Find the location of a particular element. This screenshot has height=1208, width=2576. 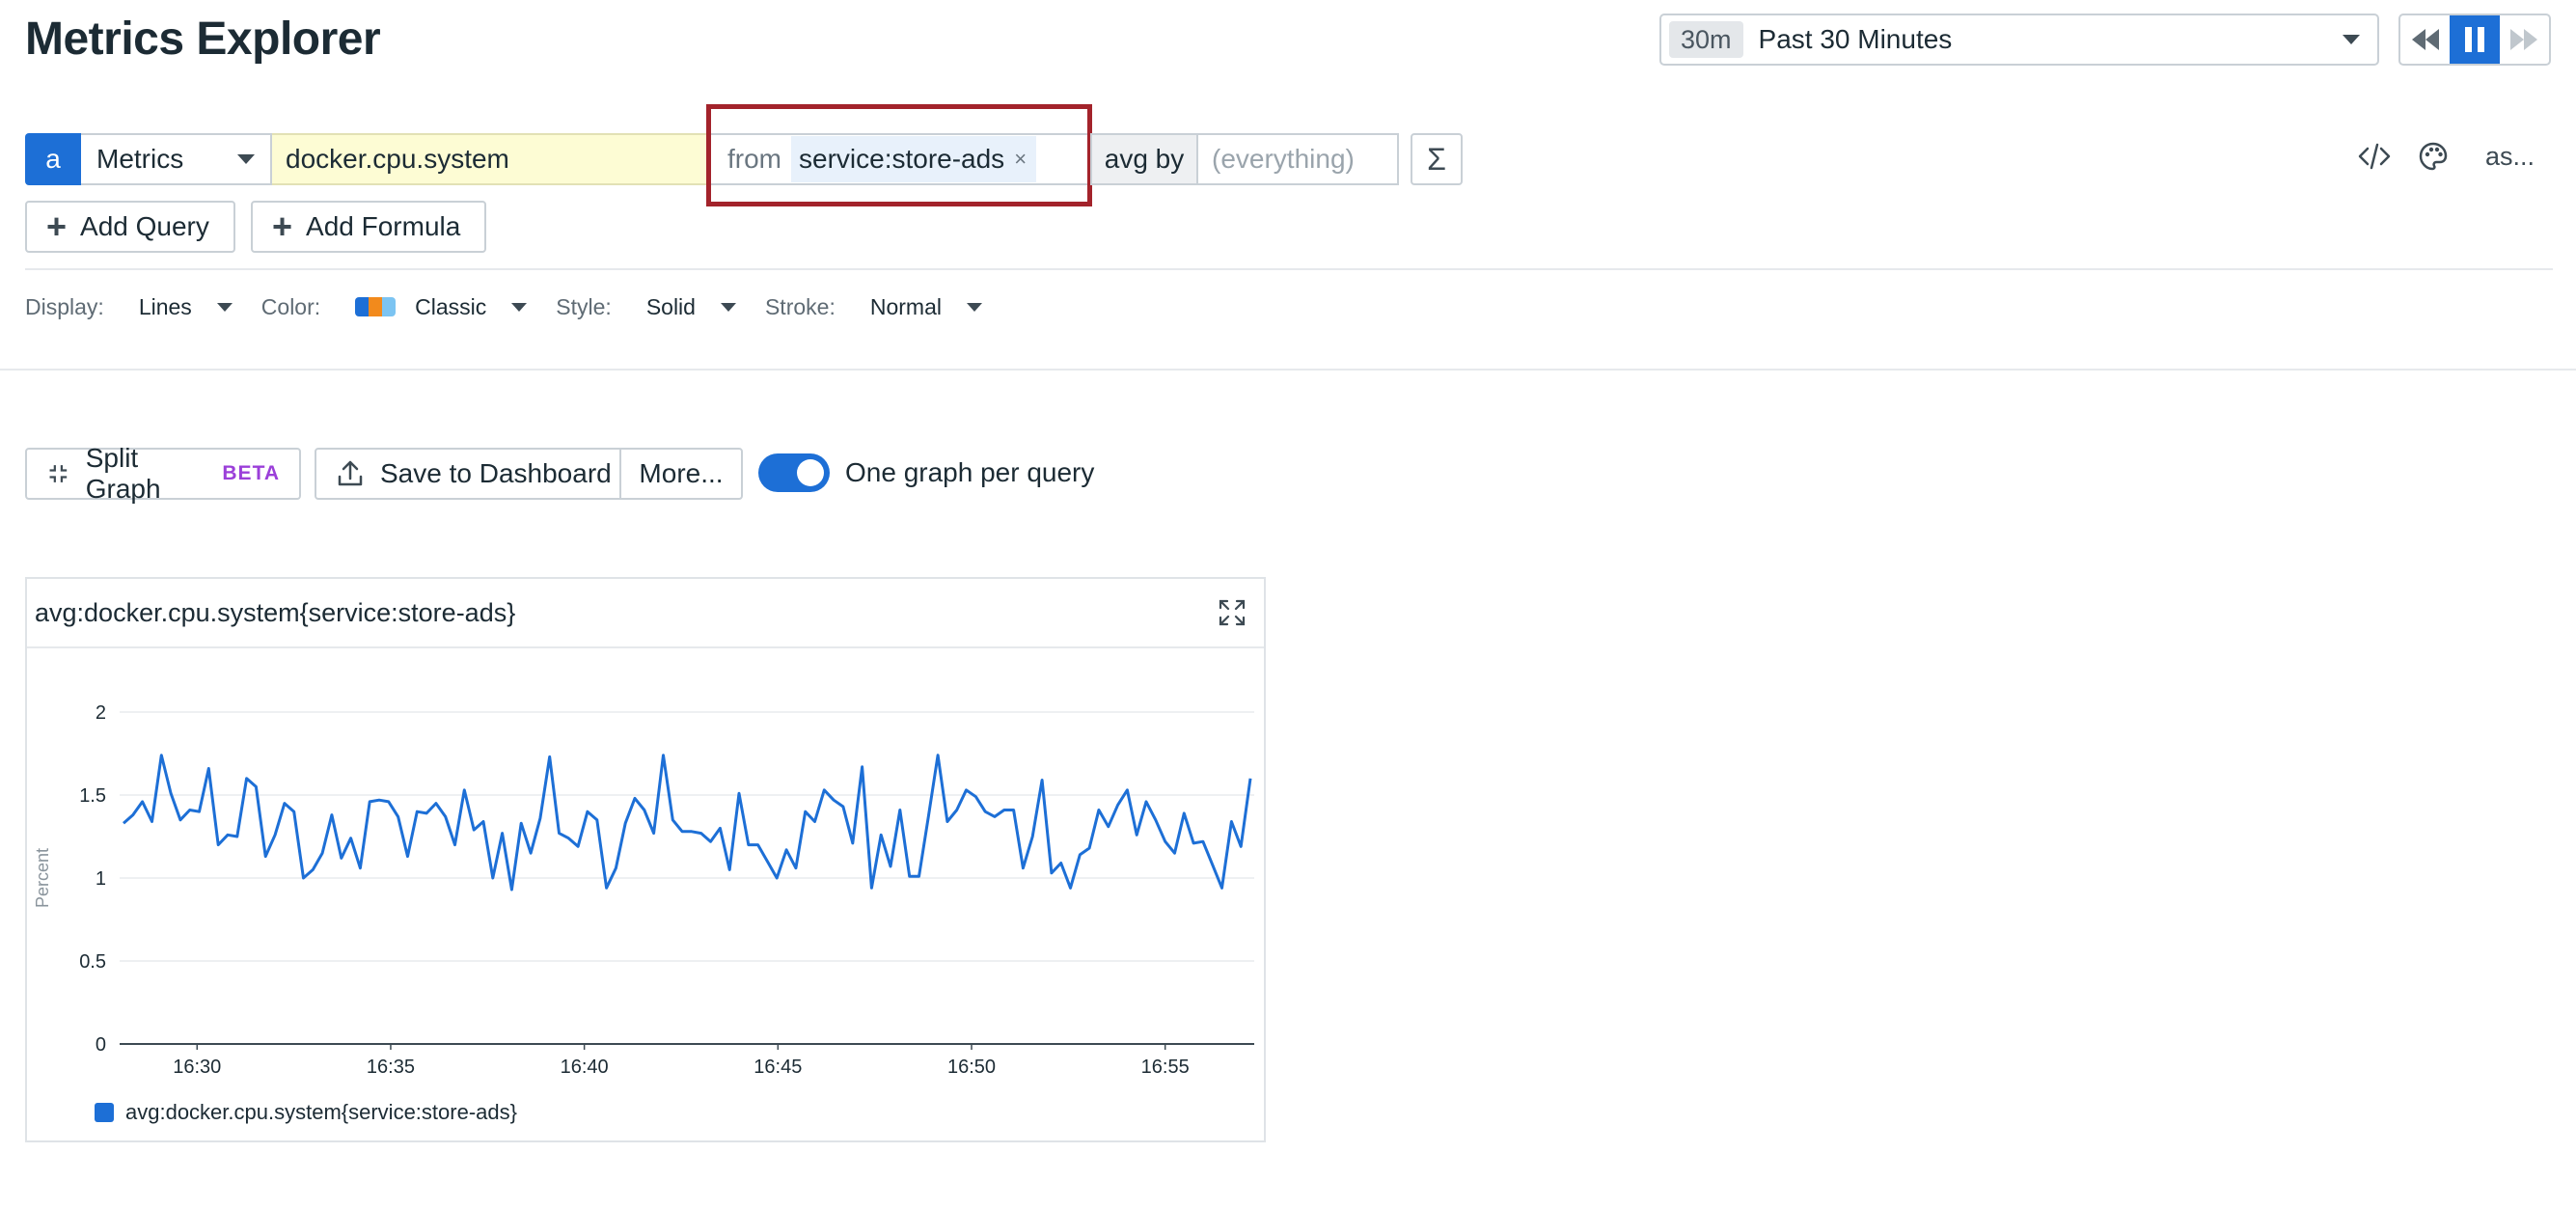

color-label: Color: is located at coordinates (290, 306).